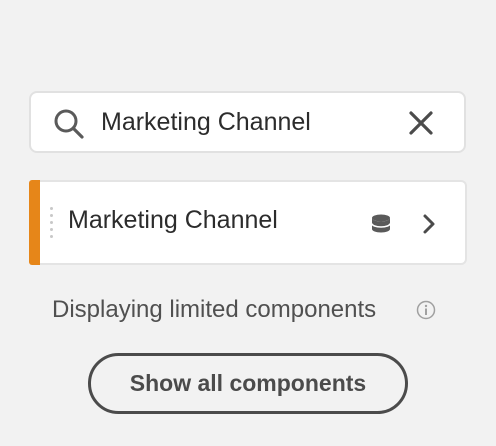  I want to click on search-input, so click(246, 122).